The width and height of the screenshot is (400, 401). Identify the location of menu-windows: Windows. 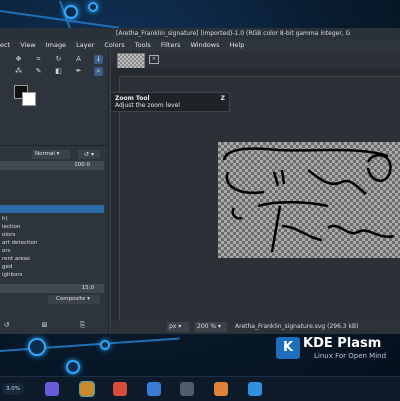
(204, 45).